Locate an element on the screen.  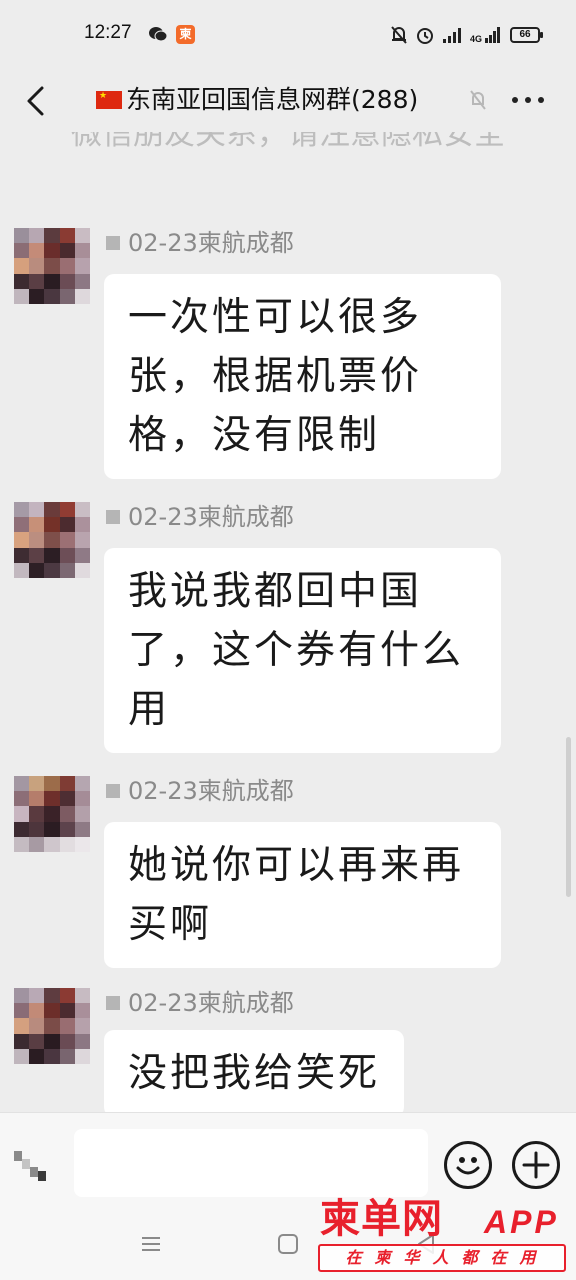
watermark: 柬单网 APP 在柬华人都在用 is located at coordinates (444, 1236).